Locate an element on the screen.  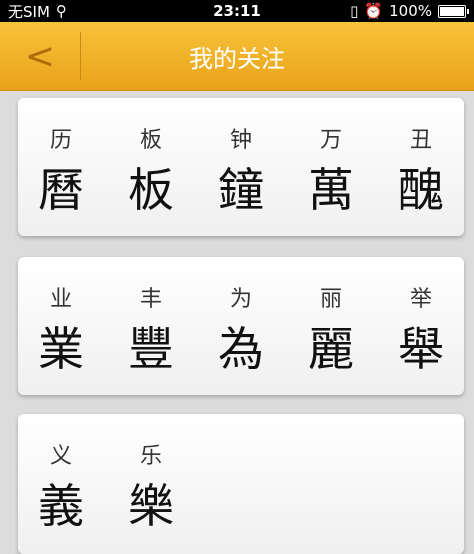
back-chevron-icon: < is located at coordinates (40, 56).